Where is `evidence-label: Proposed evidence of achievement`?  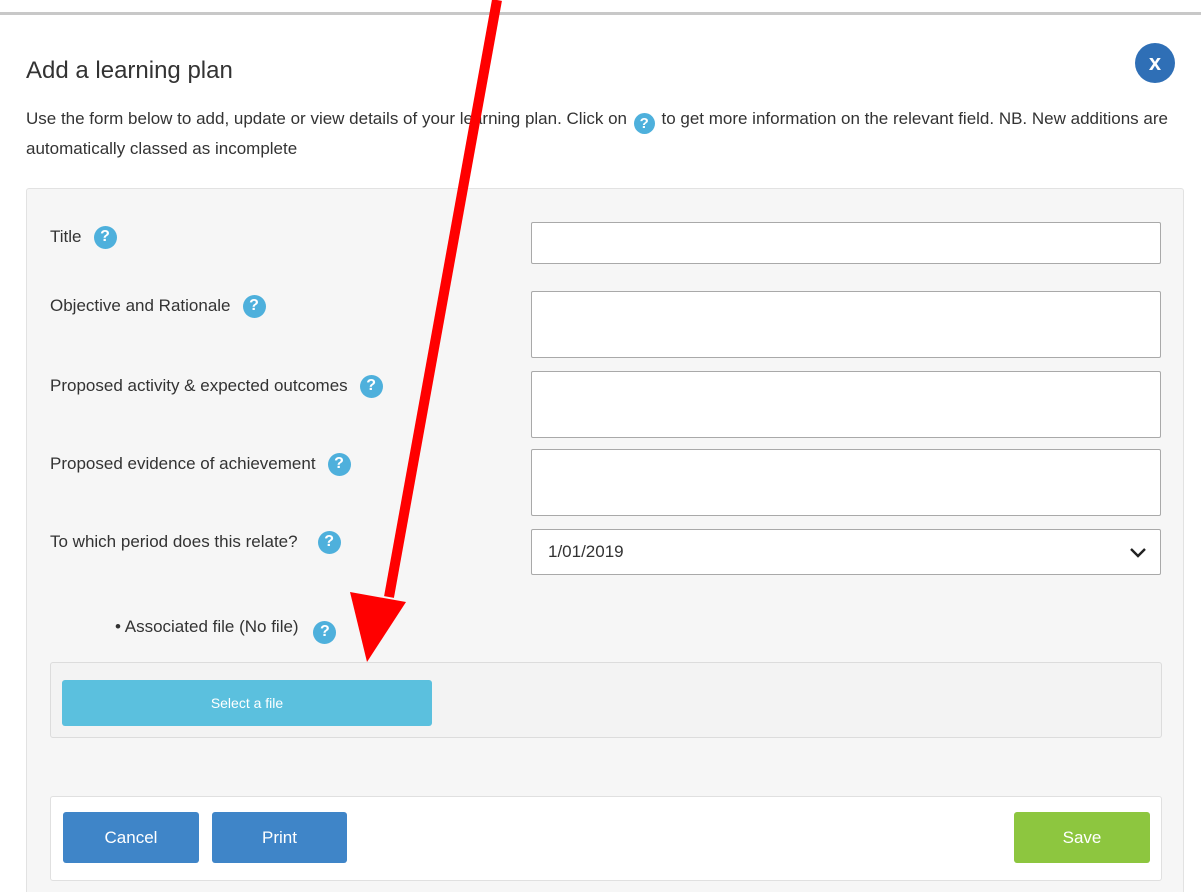
evidence-label: Proposed evidence of achievement is located at coordinates (183, 463).